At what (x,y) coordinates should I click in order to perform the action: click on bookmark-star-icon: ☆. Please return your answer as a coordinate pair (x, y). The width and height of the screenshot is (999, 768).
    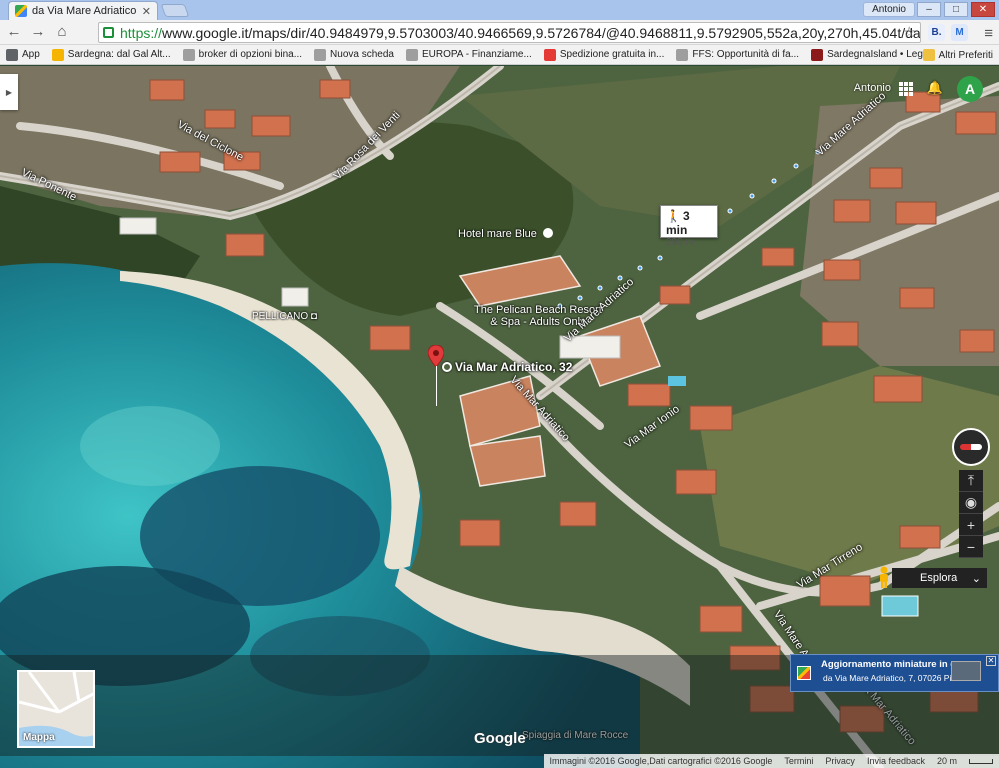
    Looking at the image, I should click on (909, 32).